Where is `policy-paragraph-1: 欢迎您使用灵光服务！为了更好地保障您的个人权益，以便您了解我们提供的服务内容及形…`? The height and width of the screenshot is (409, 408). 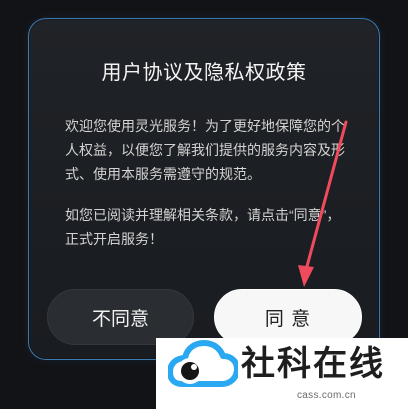 policy-paragraph-1: 欢迎您使用灵光服务！为了更好地保障您的个人权益，以便您了解我们提供的服务内容及形… is located at coordinates (205, 150).